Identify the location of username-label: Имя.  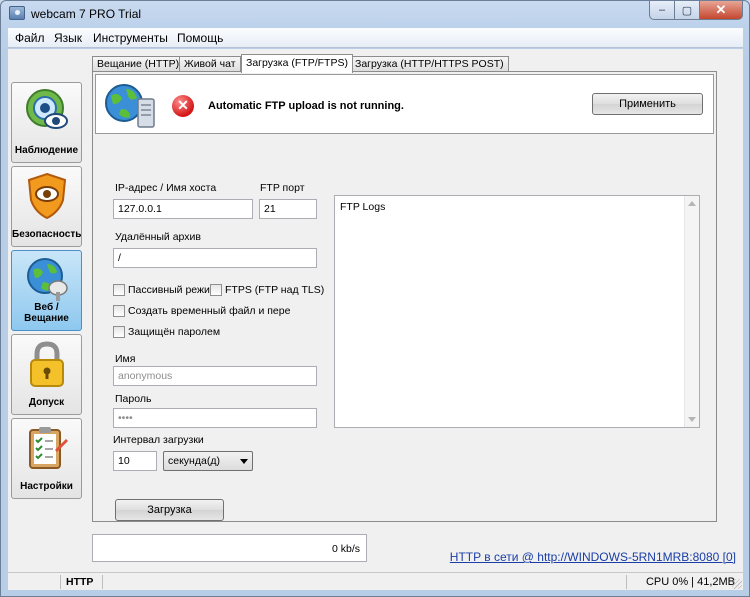
(125, 359).